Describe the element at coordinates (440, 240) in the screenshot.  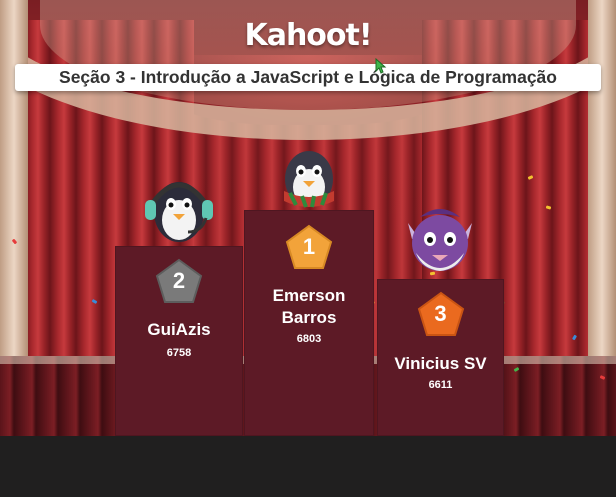
I see `avatar-purple-monster` at that location.